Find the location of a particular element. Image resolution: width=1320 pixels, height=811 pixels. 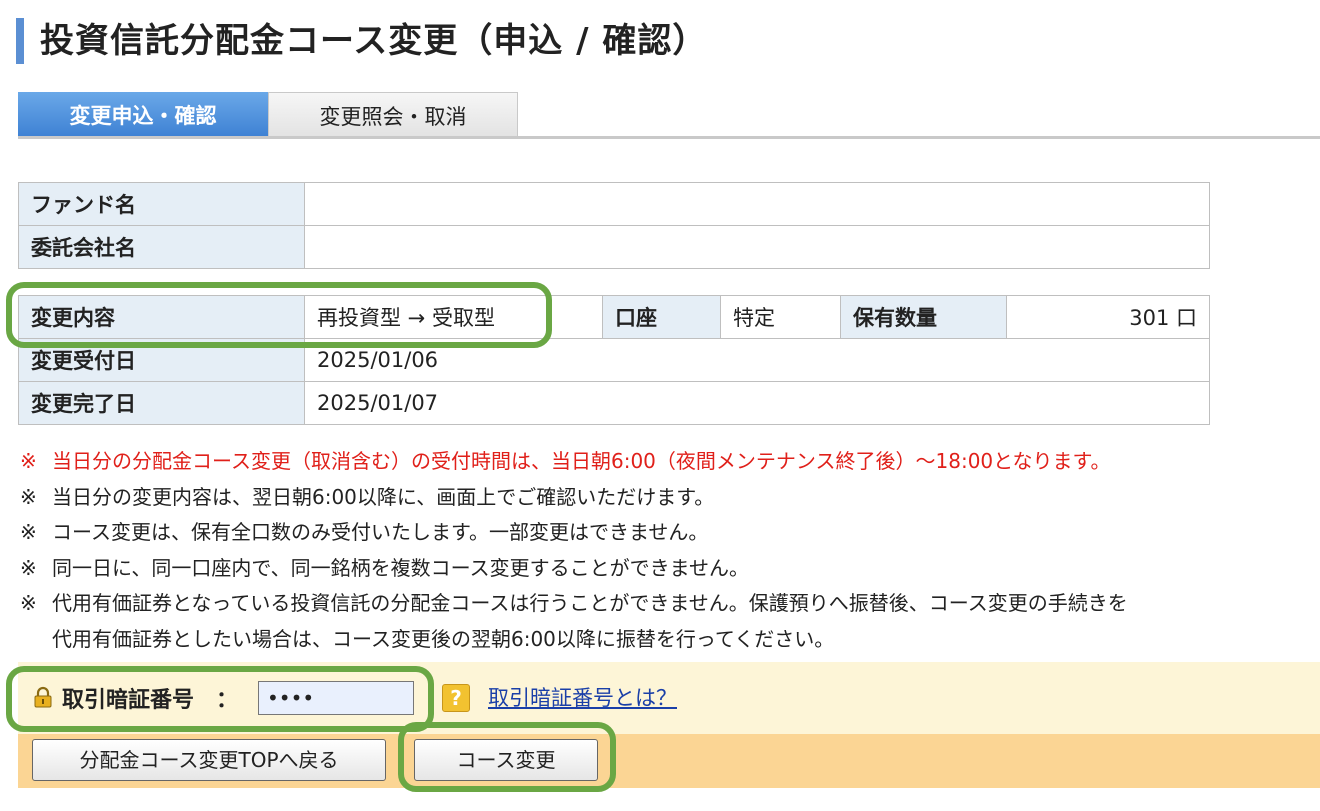

note-item: ※ 当日分の変更内容は、翌日朝6:00以降に、画面上でご確認いただけます。 is located at coordinates (670, 498).